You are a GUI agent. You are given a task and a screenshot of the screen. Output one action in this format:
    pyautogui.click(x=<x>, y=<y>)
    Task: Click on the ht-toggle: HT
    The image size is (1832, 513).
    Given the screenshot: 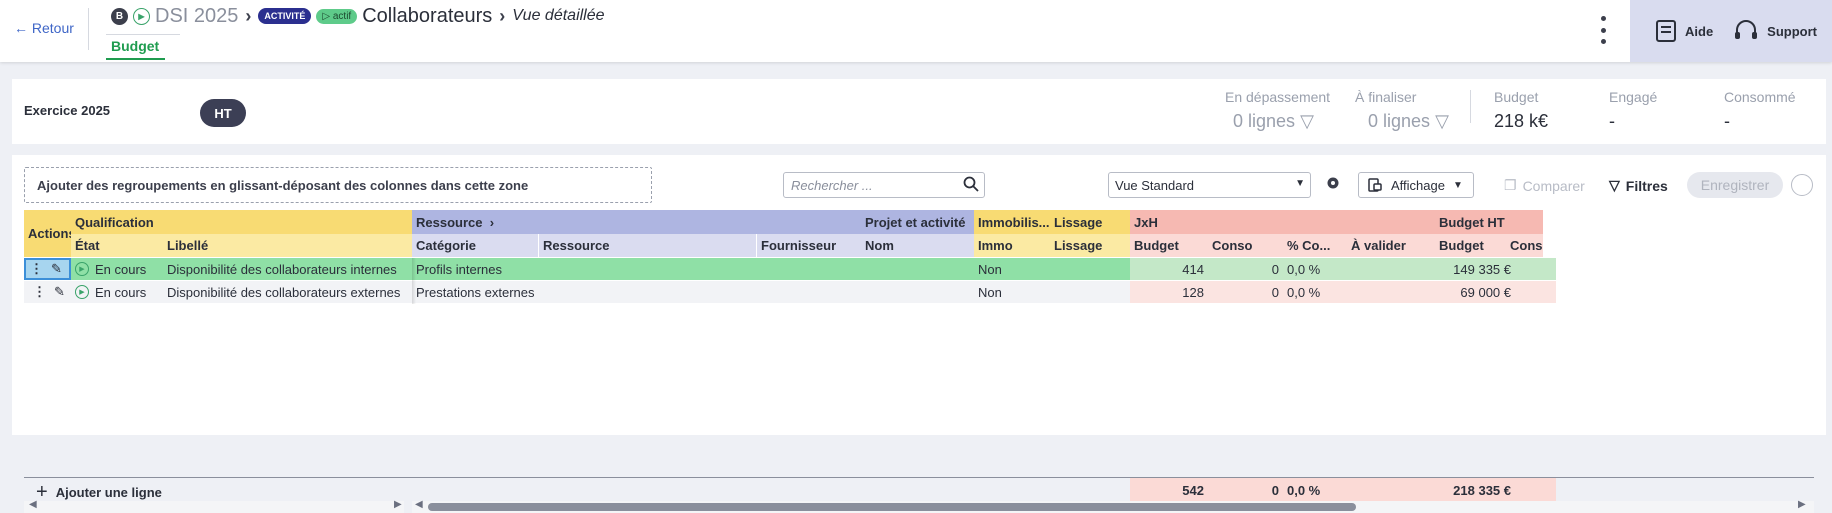 What is the action you would take?
    pyautogui.click(x=223, y=113)
    